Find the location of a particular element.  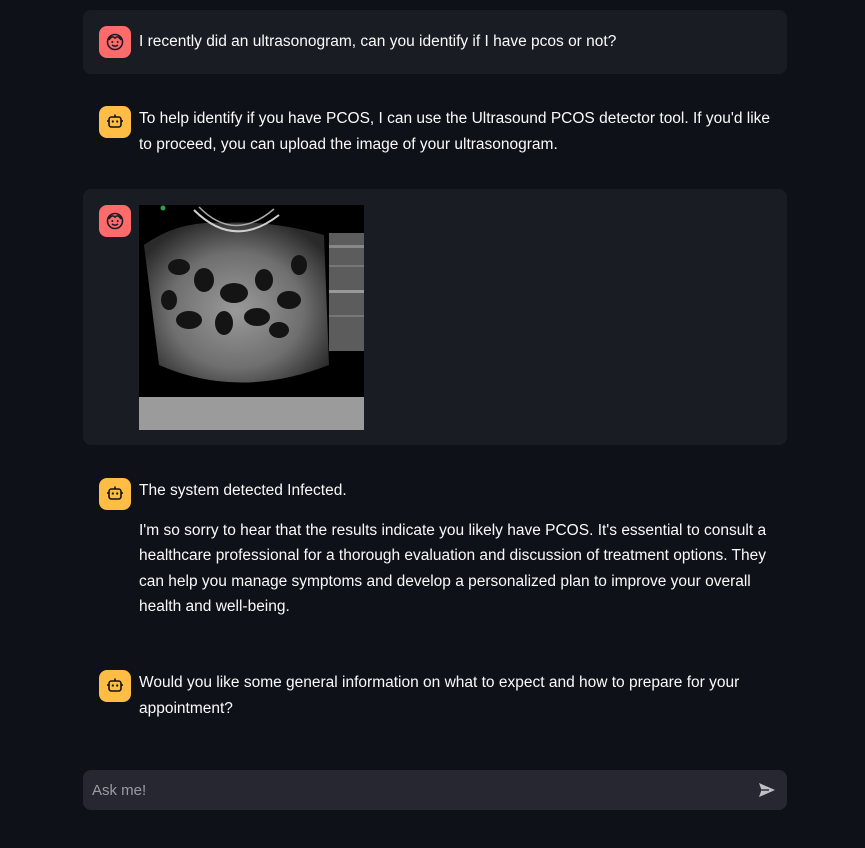

send-arrow-icon is located at coordinates (767, 790).